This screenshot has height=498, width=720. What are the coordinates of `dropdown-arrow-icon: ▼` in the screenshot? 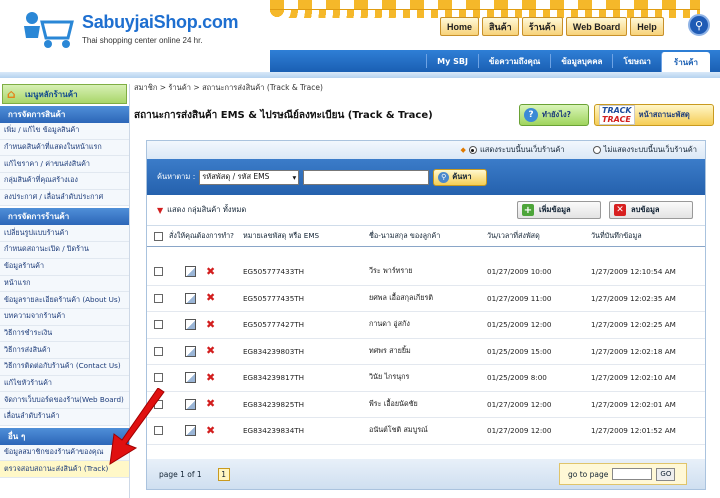 It's located at (160, 210).